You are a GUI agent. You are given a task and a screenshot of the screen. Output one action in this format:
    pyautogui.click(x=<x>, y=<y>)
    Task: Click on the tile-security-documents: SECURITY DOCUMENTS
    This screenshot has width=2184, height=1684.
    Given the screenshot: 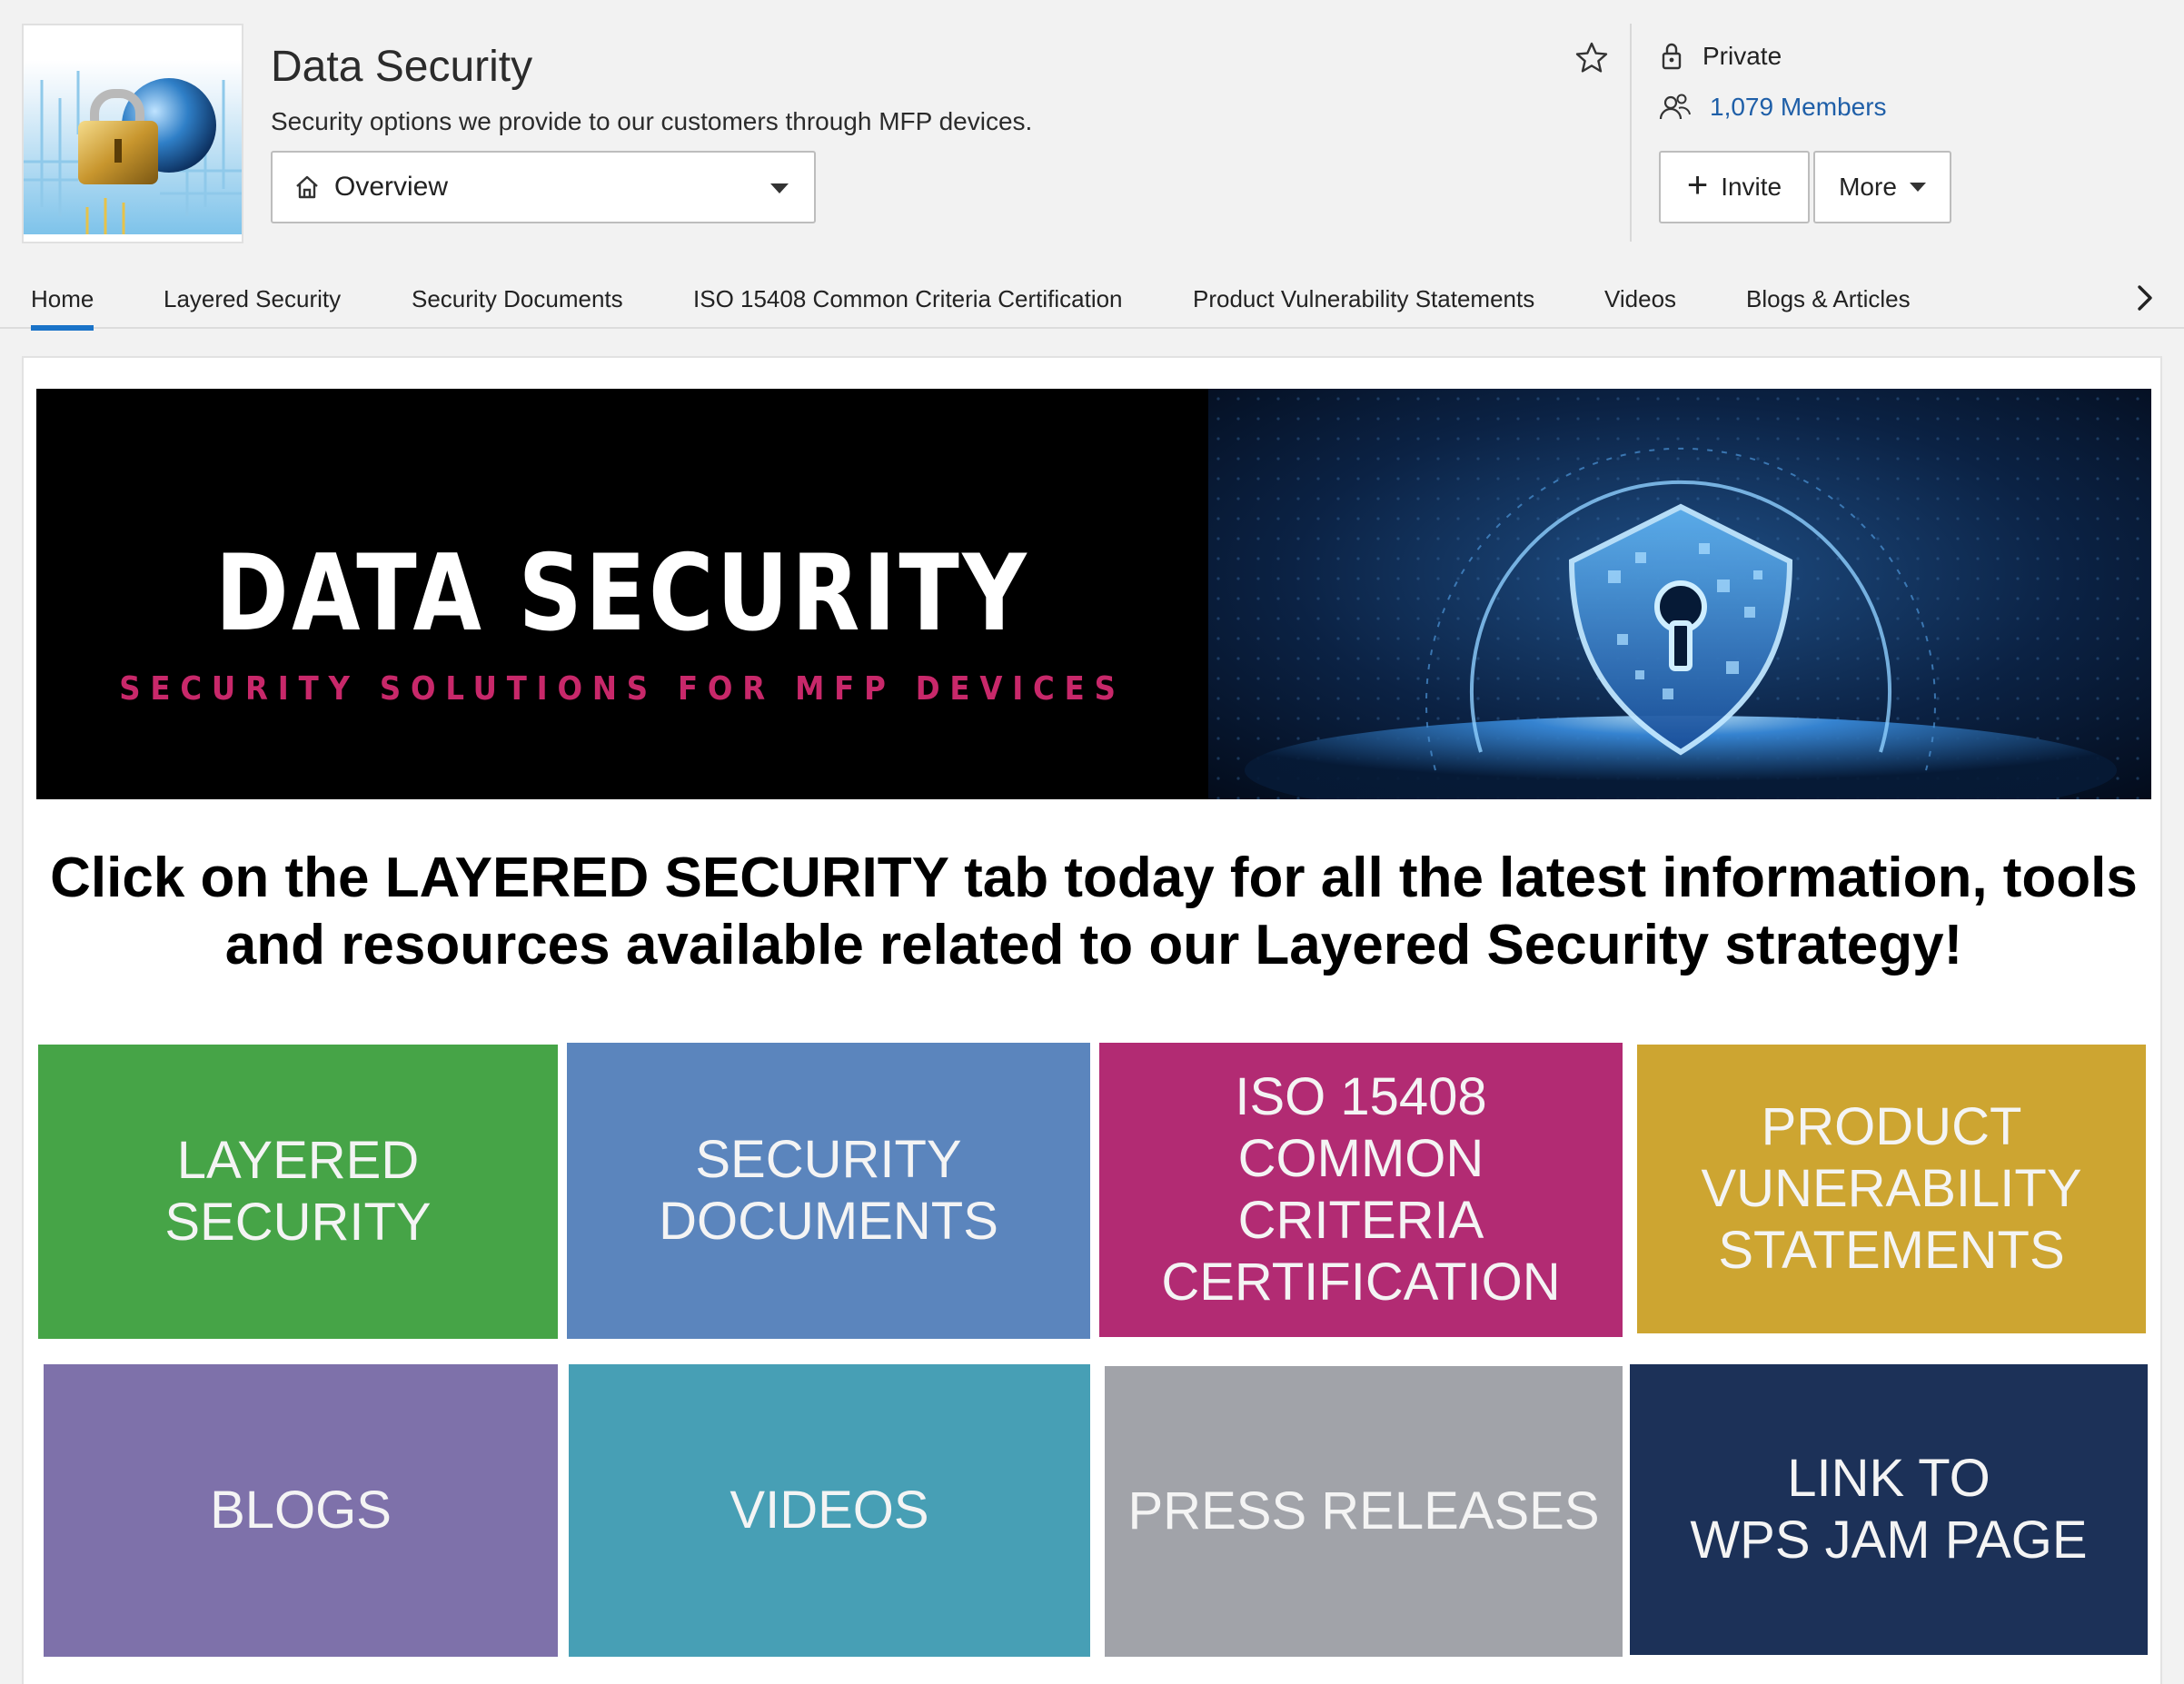 What is the action you would take?
    pyautogui.click(x=828, y=1191)
    